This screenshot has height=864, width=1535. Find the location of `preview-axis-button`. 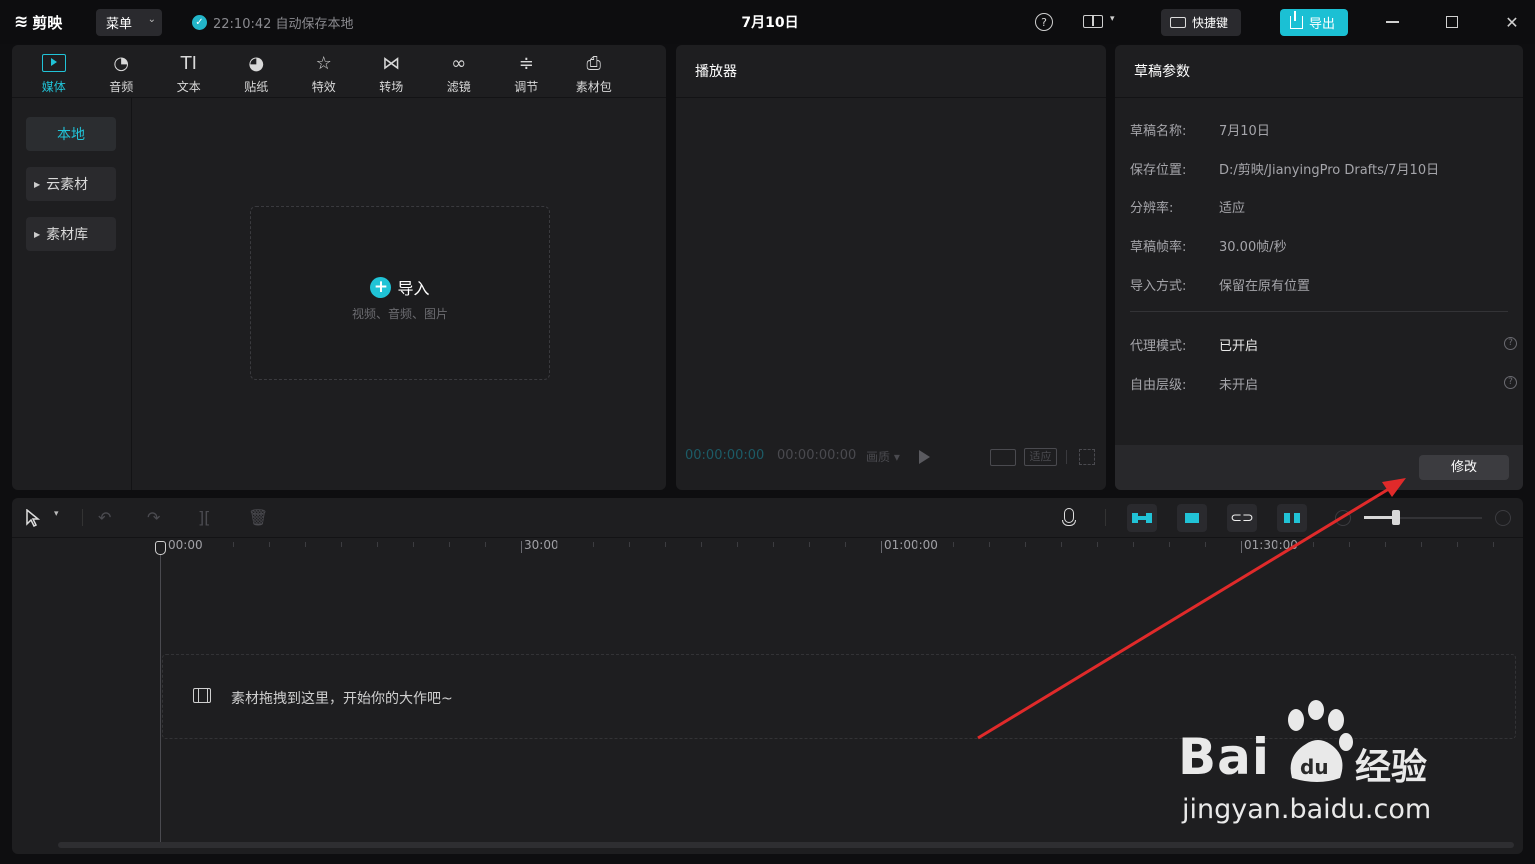

preview-axis-button is located at coordinates (1292, 518).